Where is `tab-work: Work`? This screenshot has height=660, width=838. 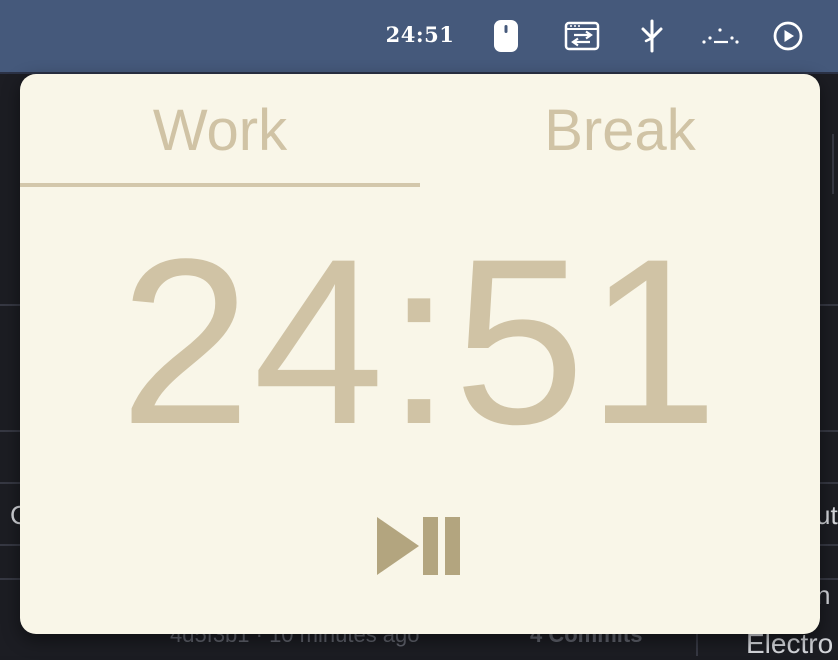 tab-work: Work is located at coordinates (220, 130).